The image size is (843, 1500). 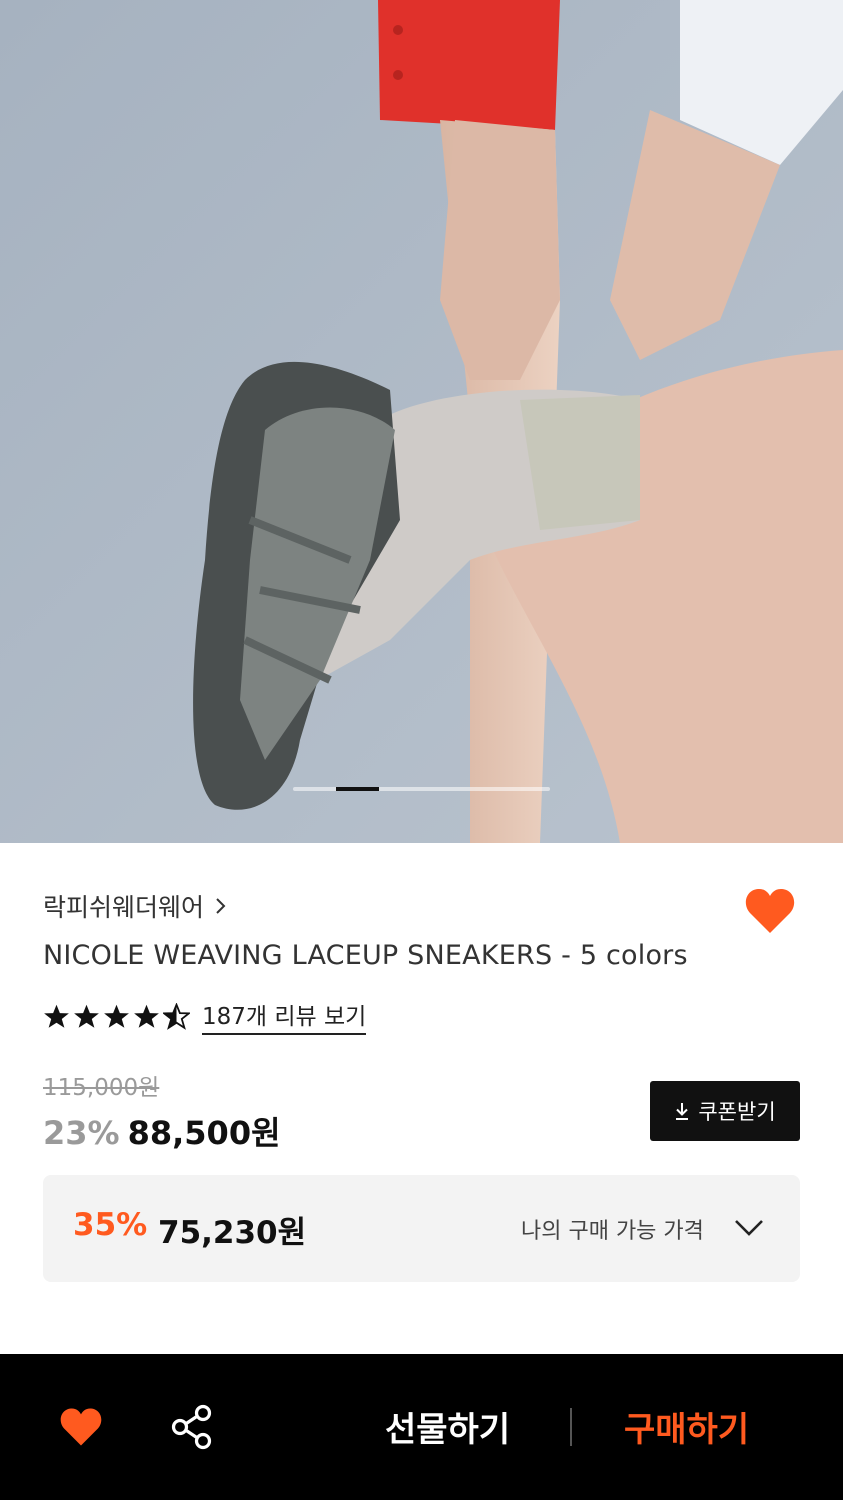 What do you see at coordinates (101, 1088) in the screenshot?
I see `original-price: 115,000원` at bounding box center [101, 1088].